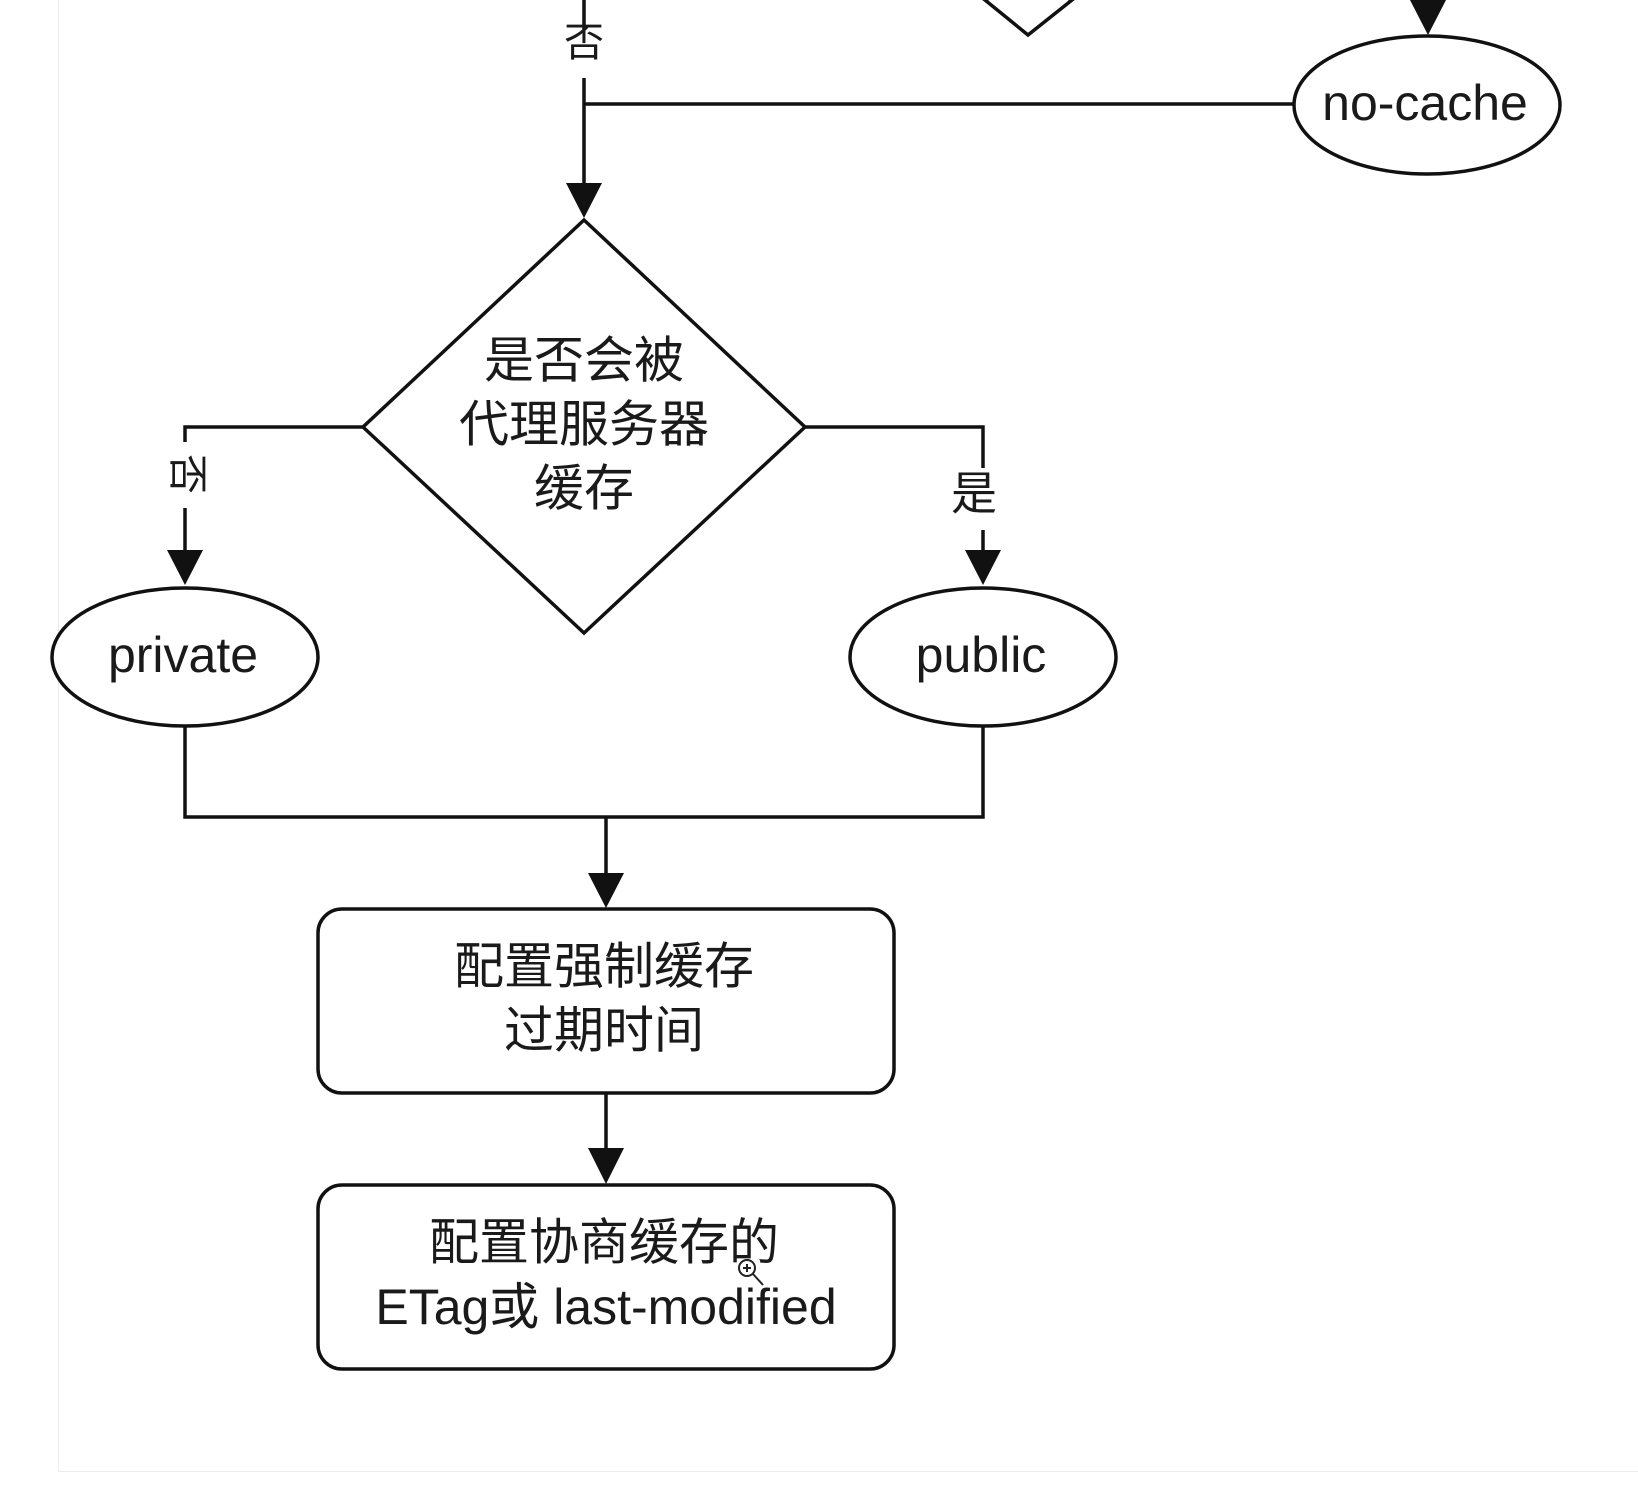 Image resolution: width=1638 pixels, height=1496 pixels. I want to click on negotiated-cache-line2: ETag或 last-modified, so click(605, 1307).